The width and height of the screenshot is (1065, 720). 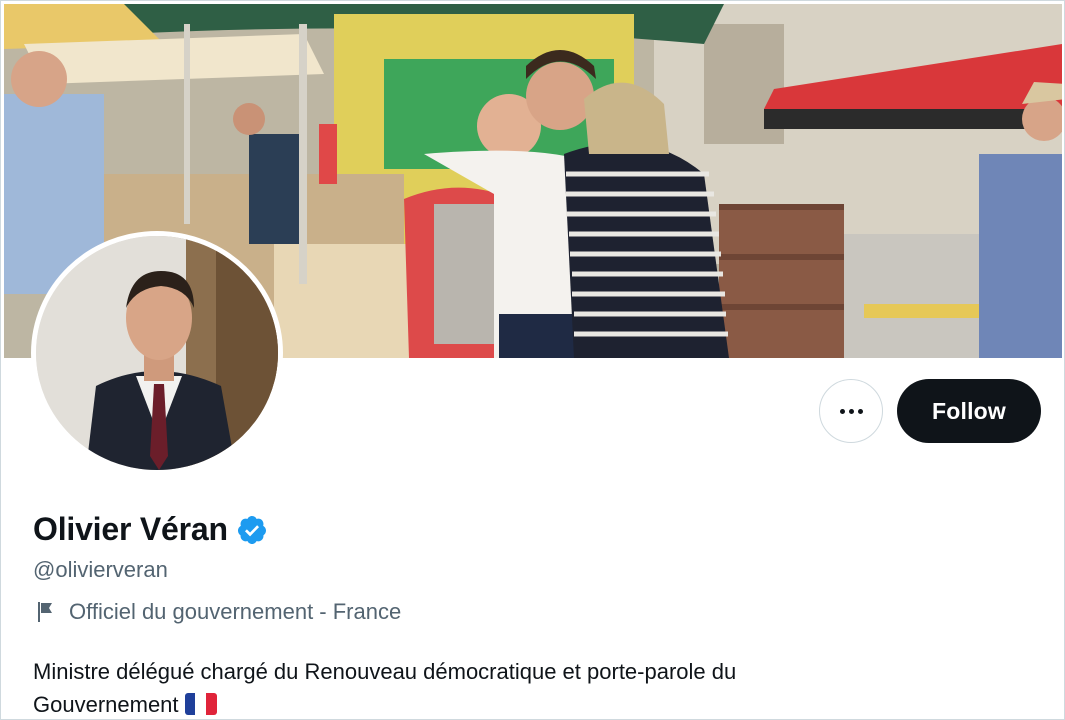 I want to click on bio-line-2: Gouvernement, so click(x=106, y=704).